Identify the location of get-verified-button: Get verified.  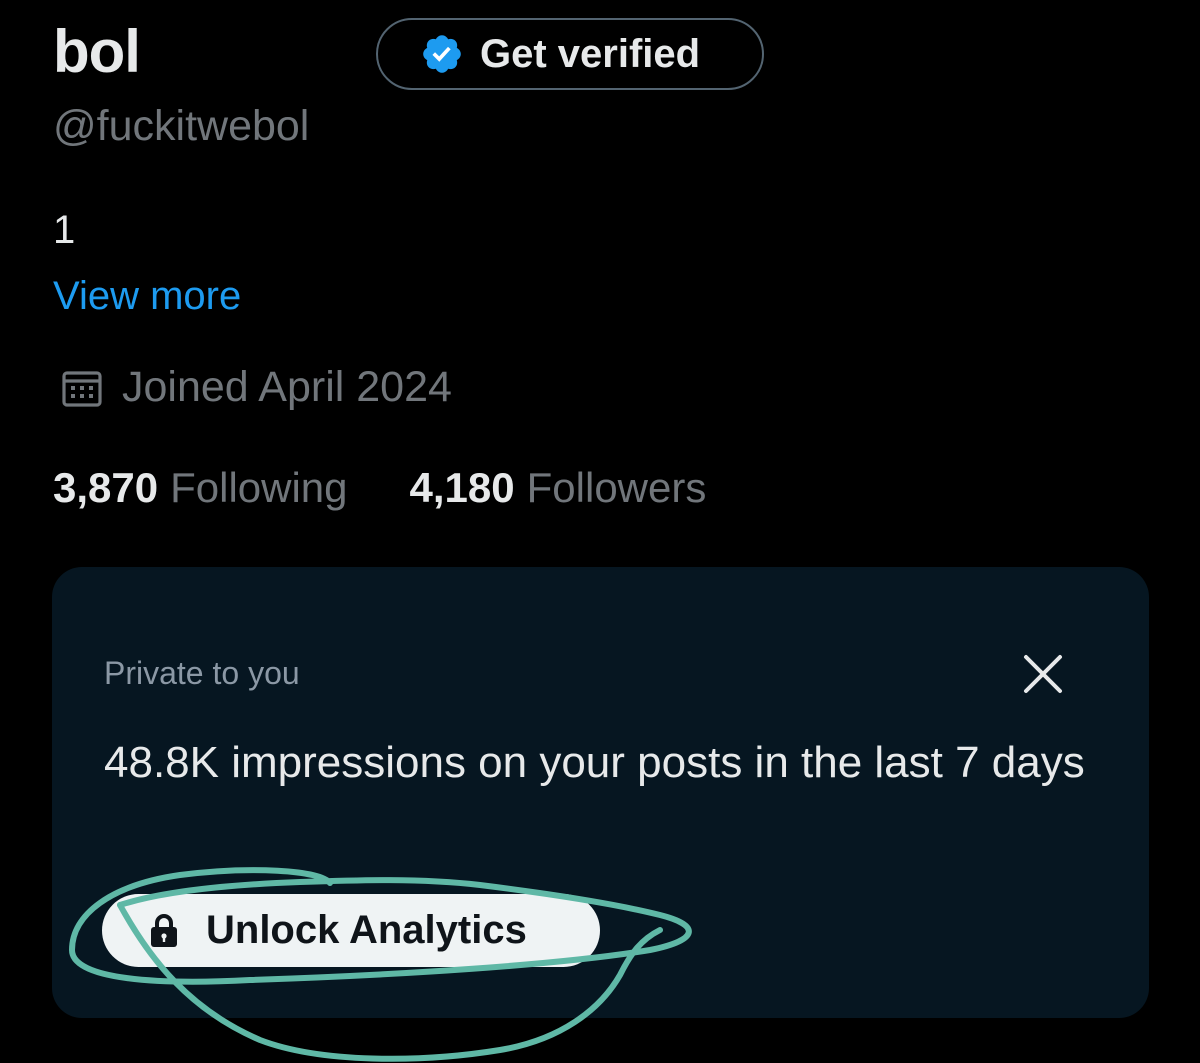
(570, 54).